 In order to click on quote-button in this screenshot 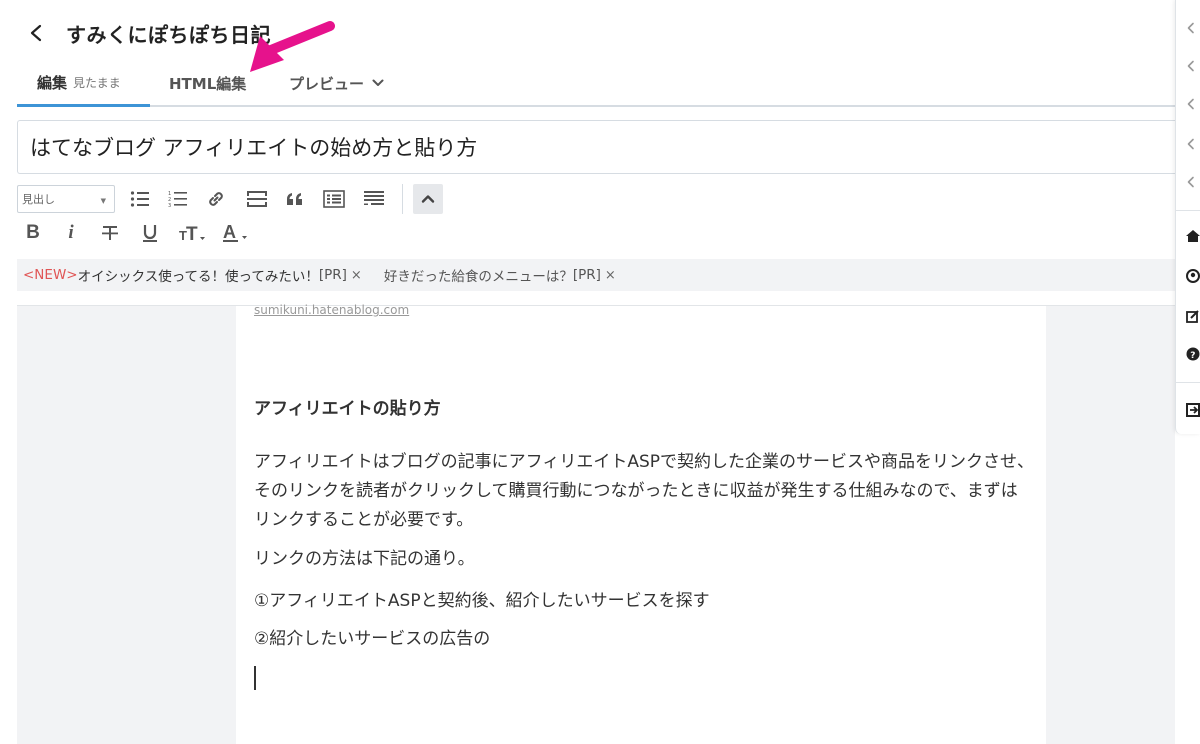, I will do `click(295, 199)`.